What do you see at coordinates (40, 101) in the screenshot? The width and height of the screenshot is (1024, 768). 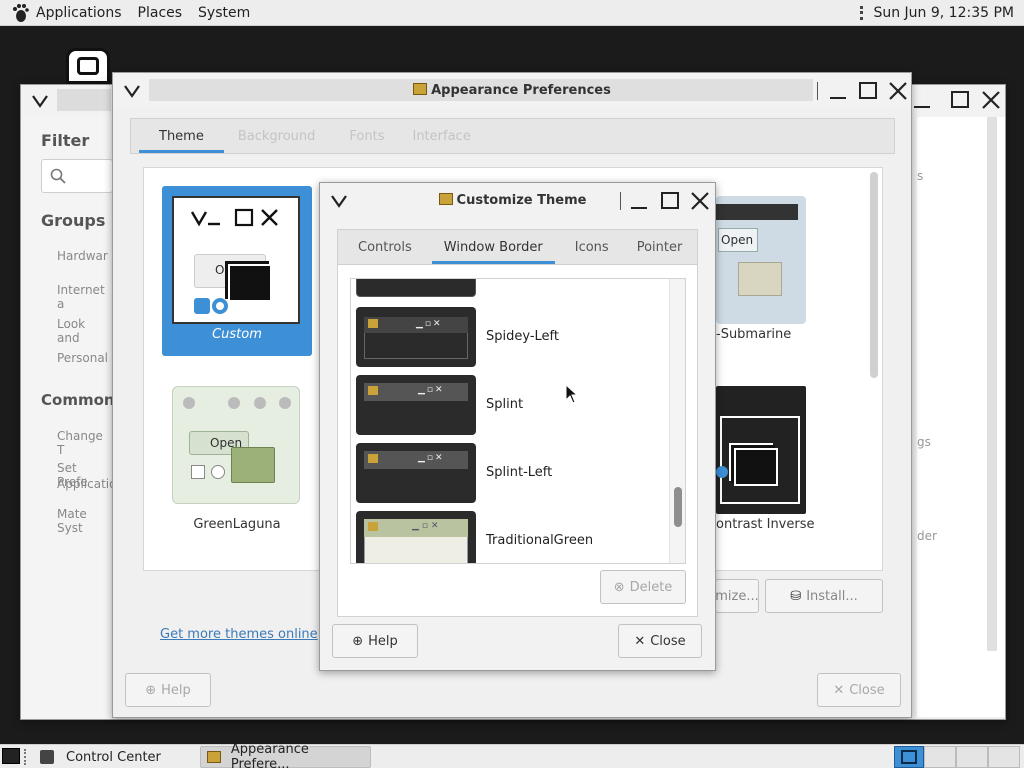 I see `window-menu-icon` at bounding box center [40, 101].